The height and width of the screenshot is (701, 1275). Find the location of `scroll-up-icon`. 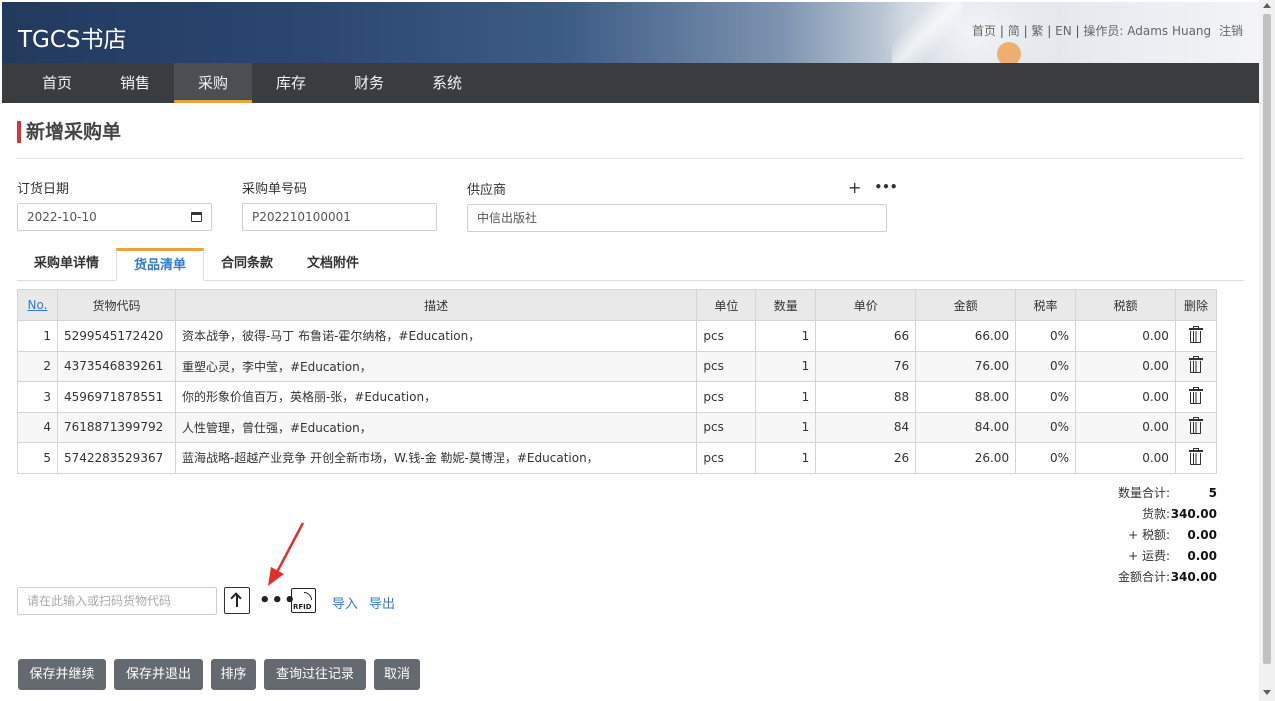

scroll-up-icon is located at coordinates (1267, 5).